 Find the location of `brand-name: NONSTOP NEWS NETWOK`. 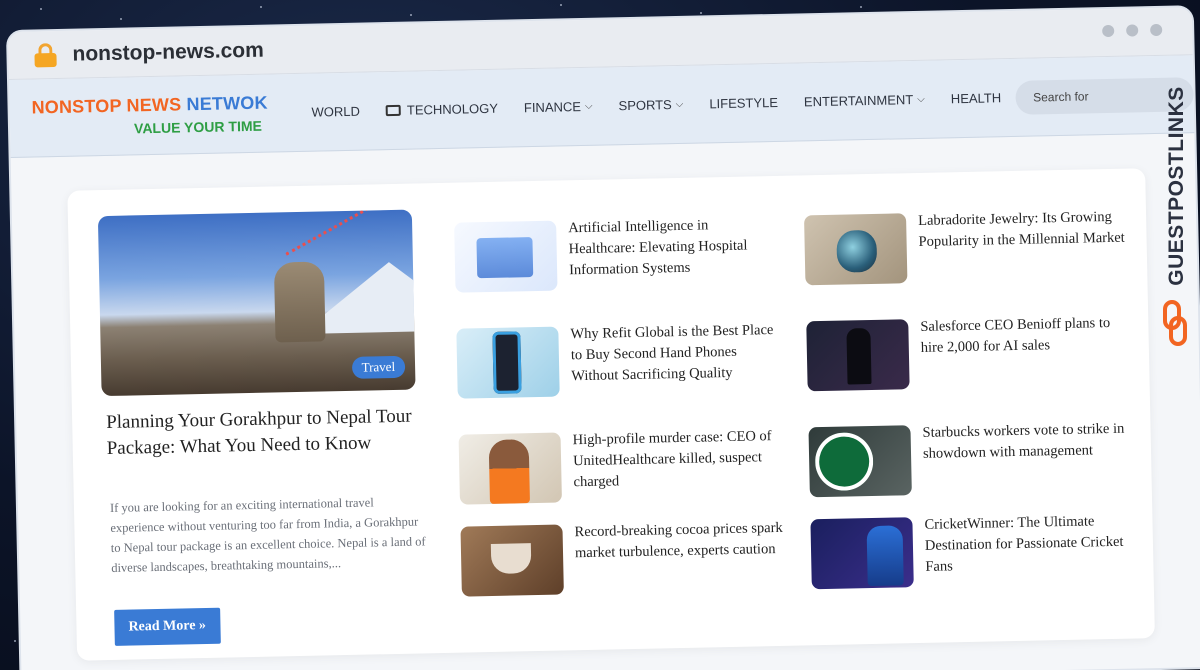

brand-name: NONSTOP NEWS NETWOK is located at coordinates (171, 105).